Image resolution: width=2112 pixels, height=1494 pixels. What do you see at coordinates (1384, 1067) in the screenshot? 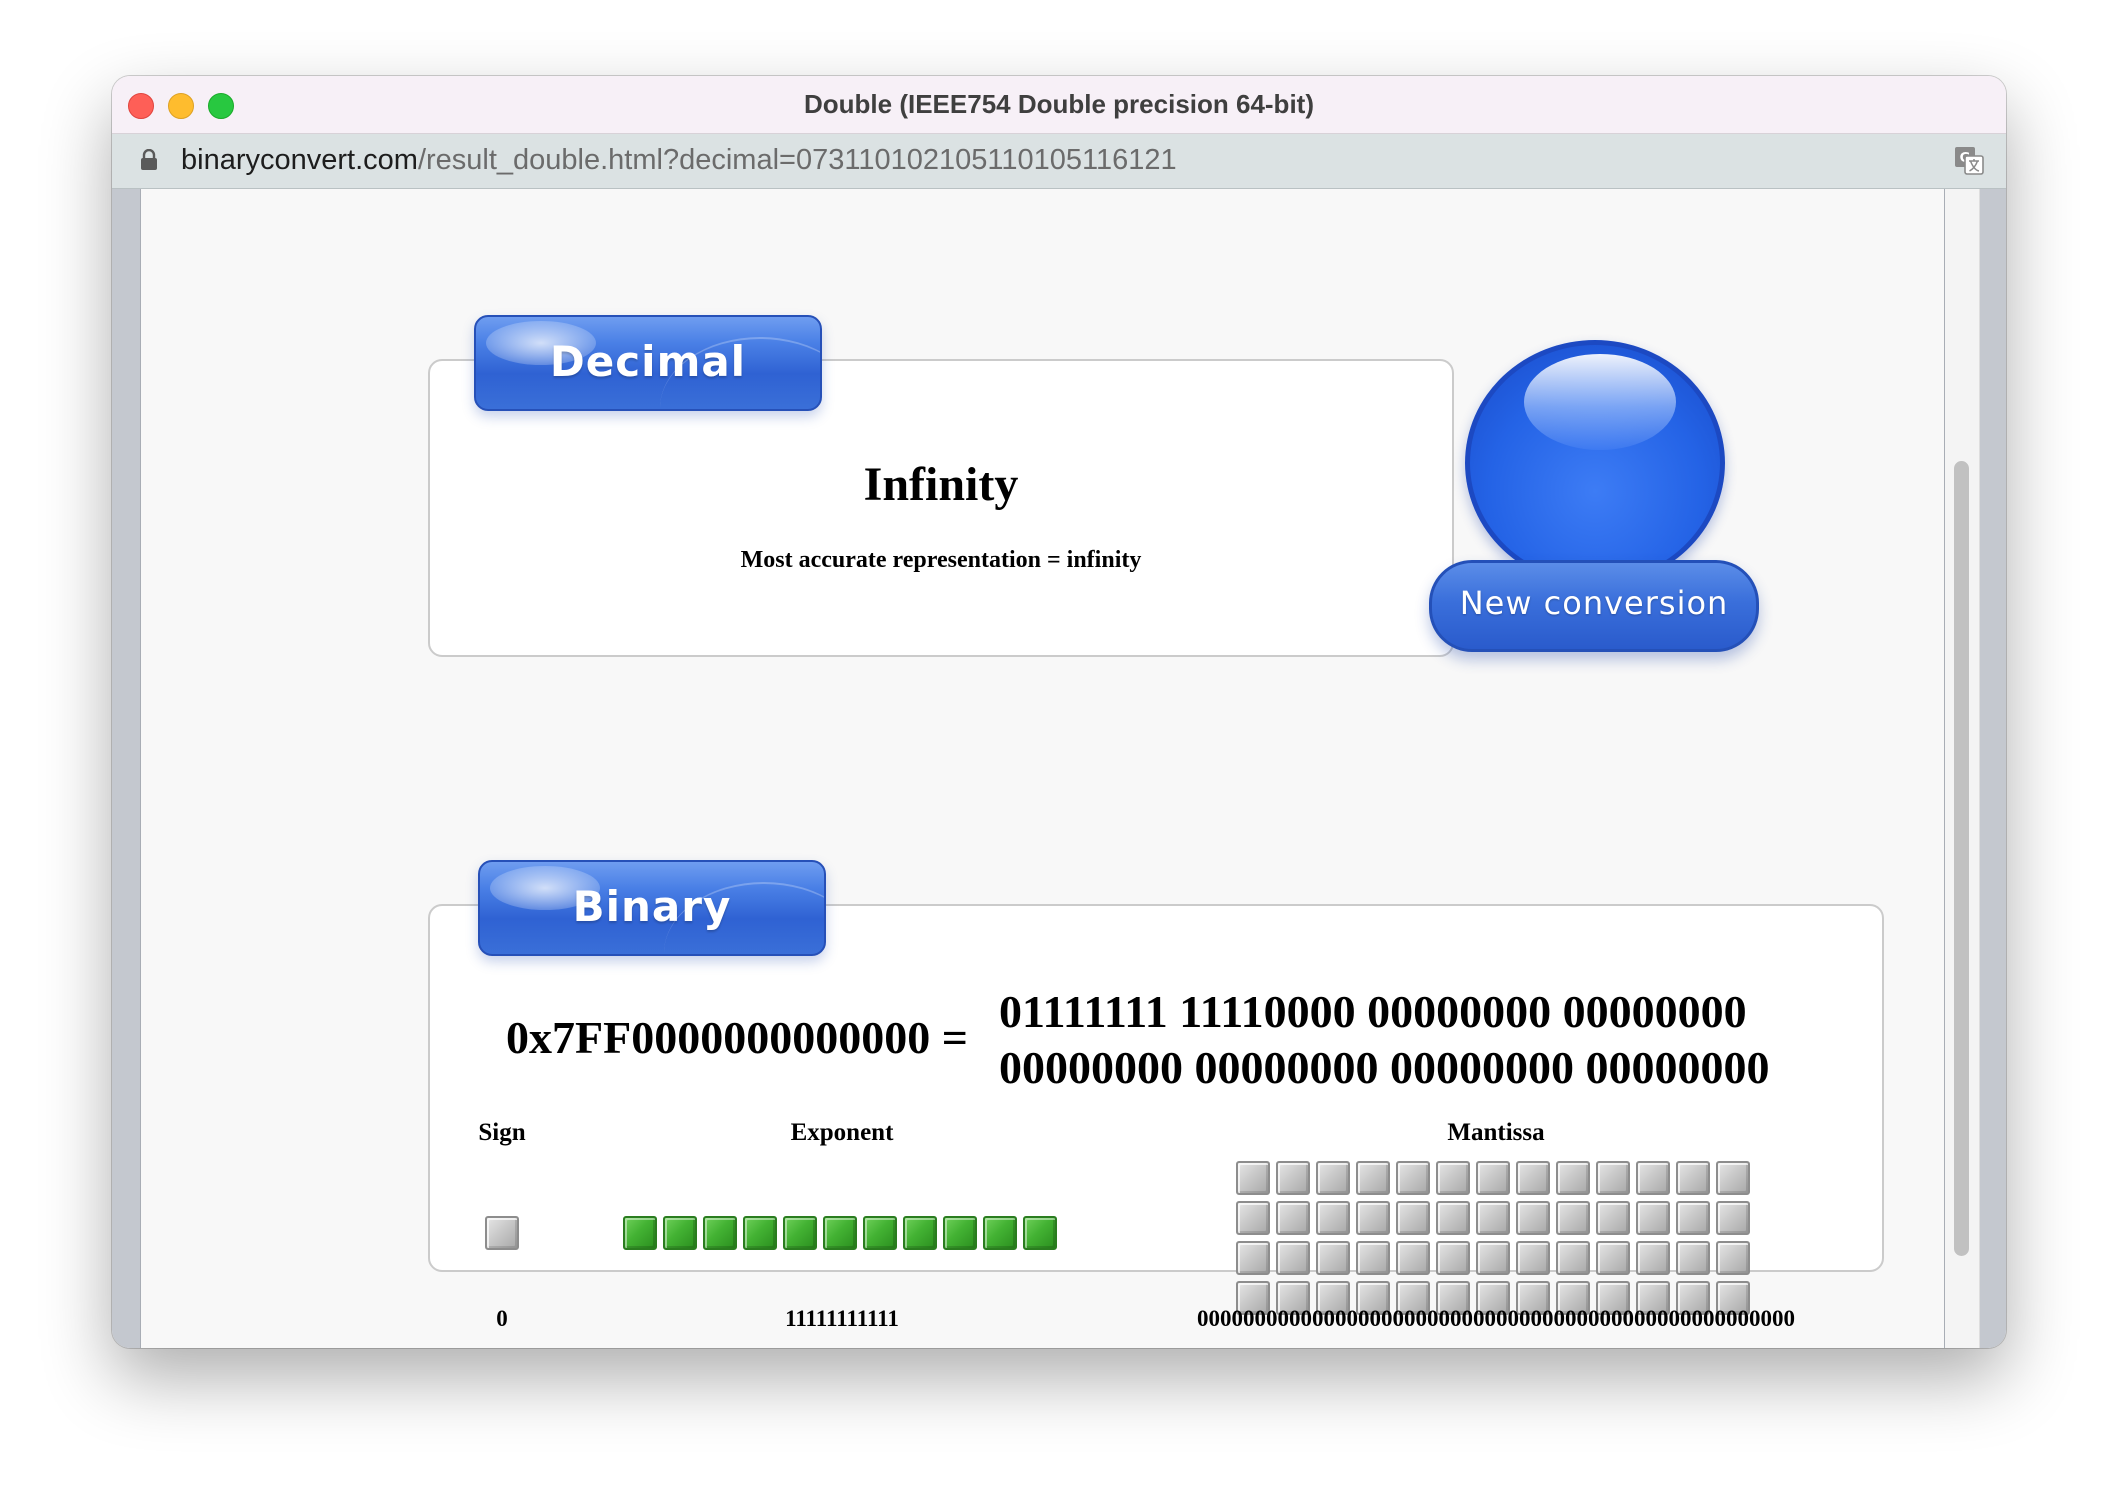
I see `binary-line-2: 00000000 00000000 00000000 00000000` at bounding box center [1384, 1067].